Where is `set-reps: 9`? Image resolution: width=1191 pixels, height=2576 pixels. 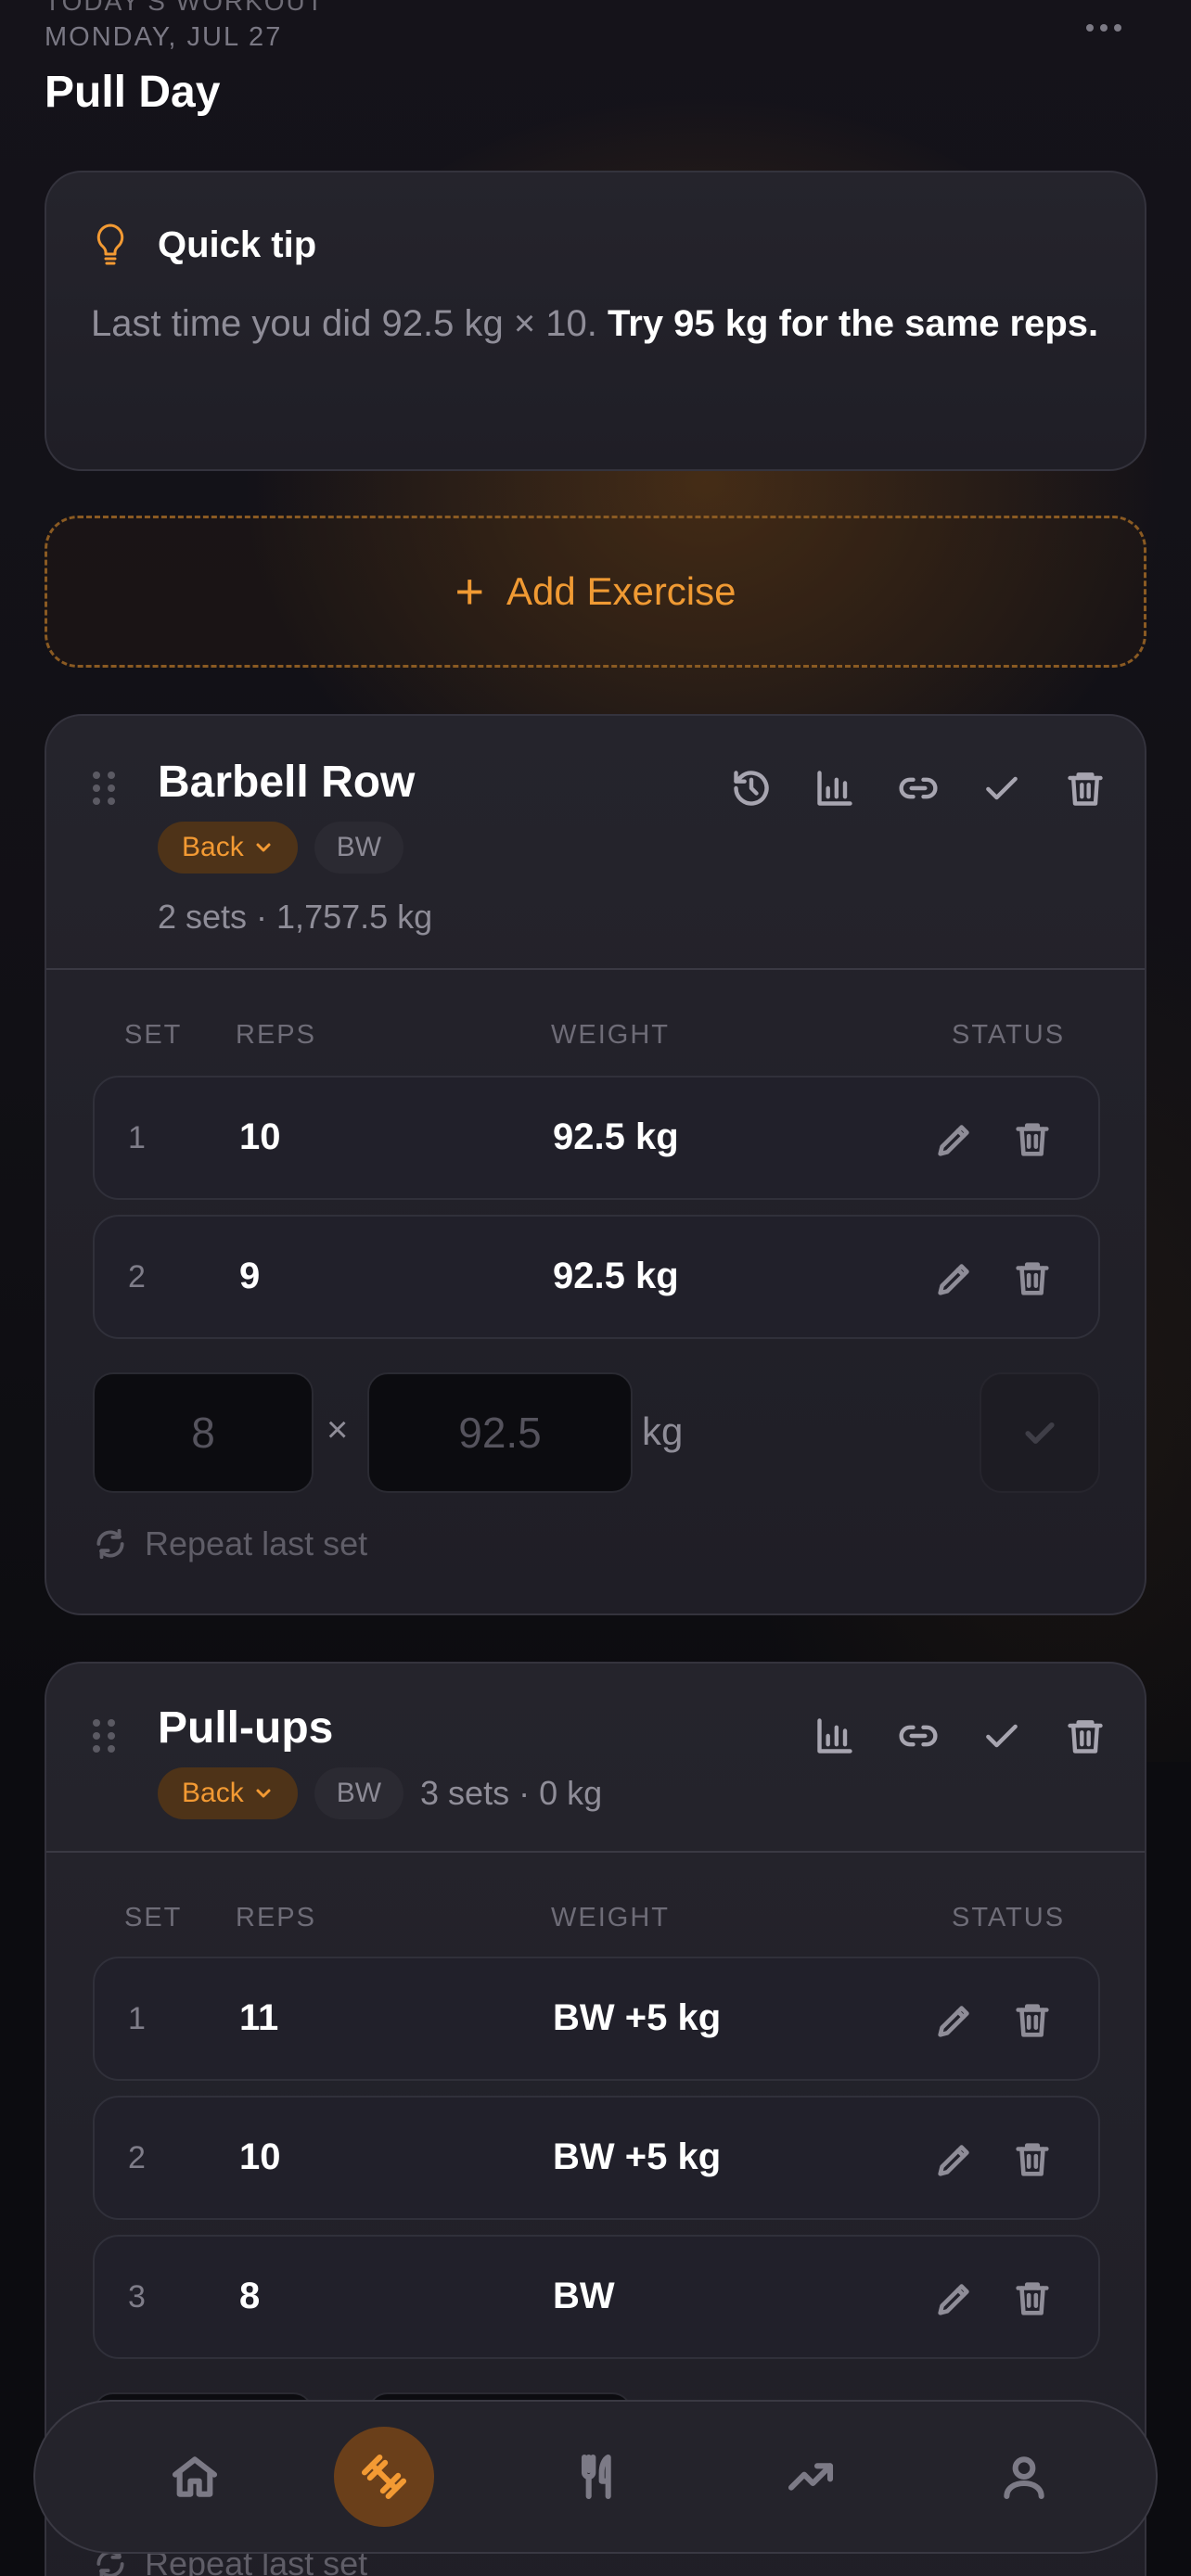 set-reps: 9 is located at coordinates (250, 1276).